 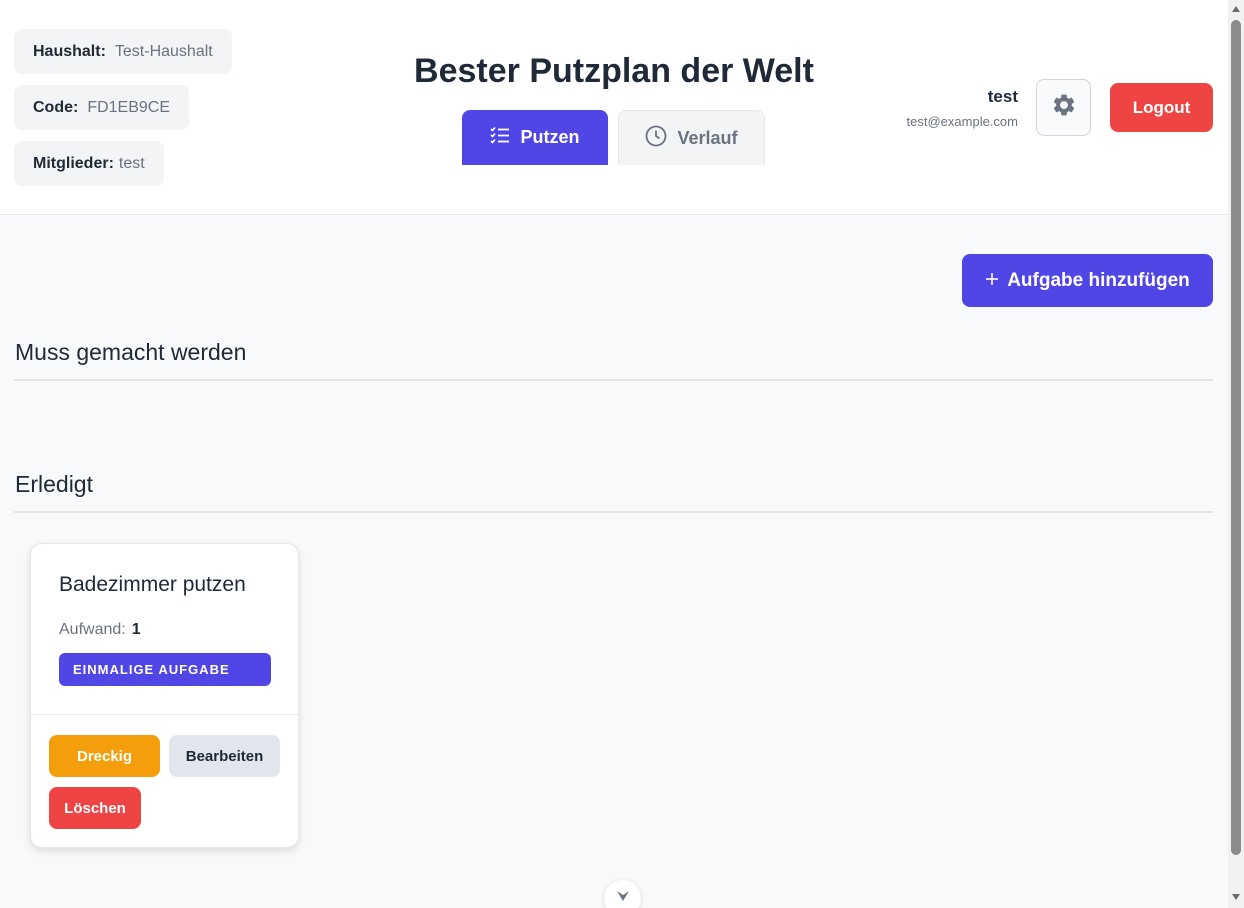 What do you see at coordinates (613, 512) in the screenshot?
I see `section-divider-done` at bounding box center [613, 512].